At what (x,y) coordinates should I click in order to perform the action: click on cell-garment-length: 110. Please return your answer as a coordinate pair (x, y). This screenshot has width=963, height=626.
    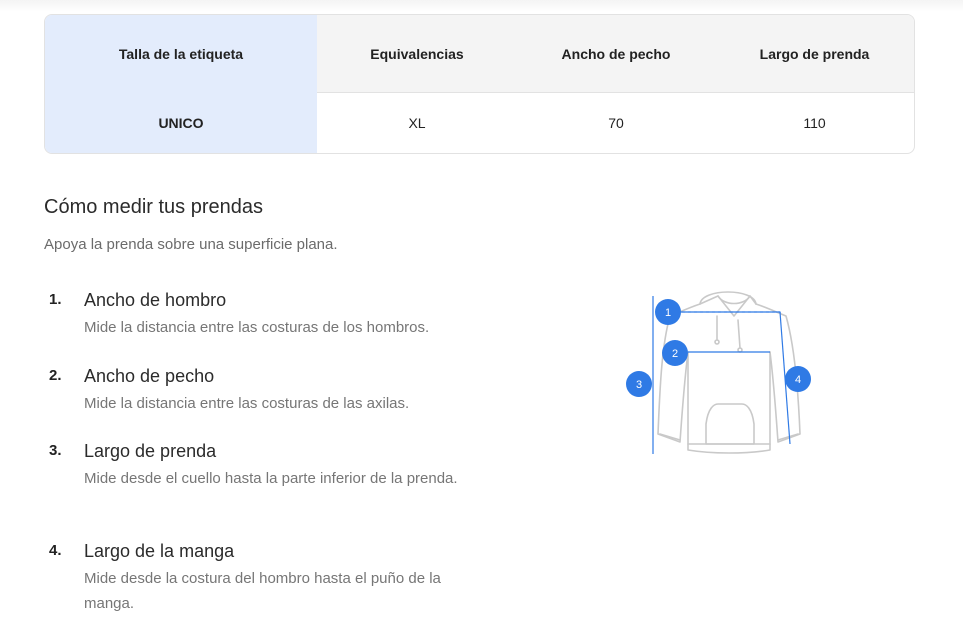
    Looking at the image, I should click on (814, 123).